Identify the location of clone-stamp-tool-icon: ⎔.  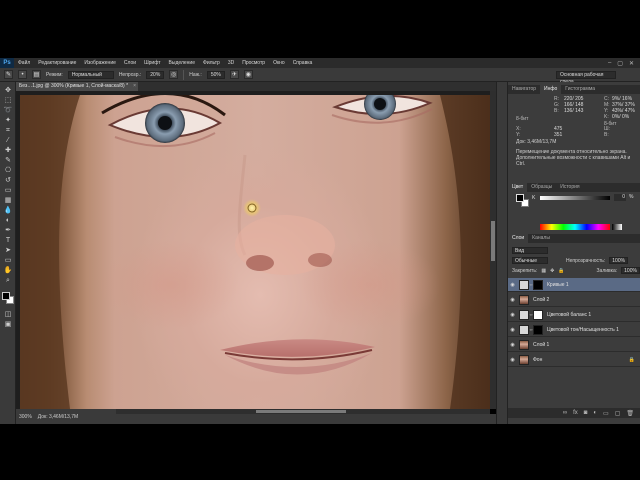
(8, 170).